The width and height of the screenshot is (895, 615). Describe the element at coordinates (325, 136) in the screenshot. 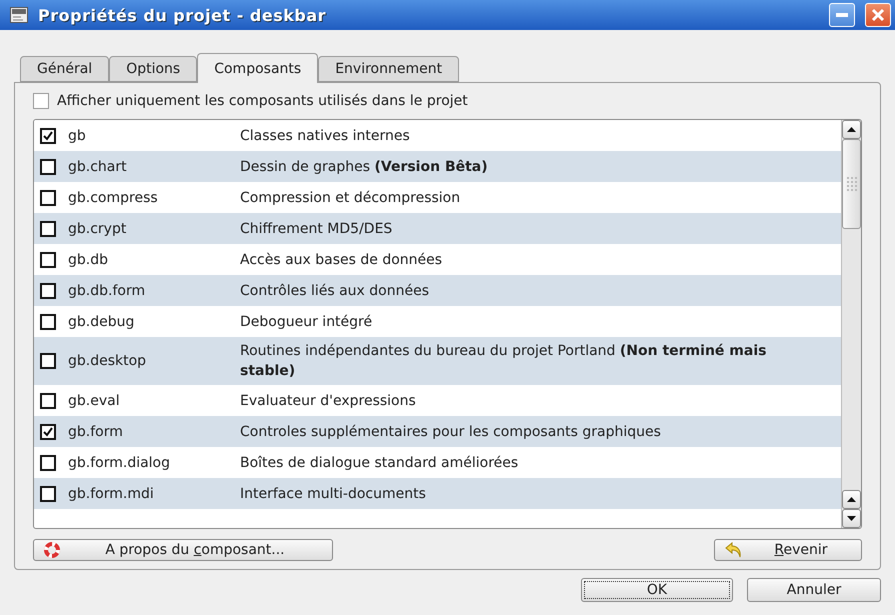

I see `component-description: Classes natives internes` at that location.